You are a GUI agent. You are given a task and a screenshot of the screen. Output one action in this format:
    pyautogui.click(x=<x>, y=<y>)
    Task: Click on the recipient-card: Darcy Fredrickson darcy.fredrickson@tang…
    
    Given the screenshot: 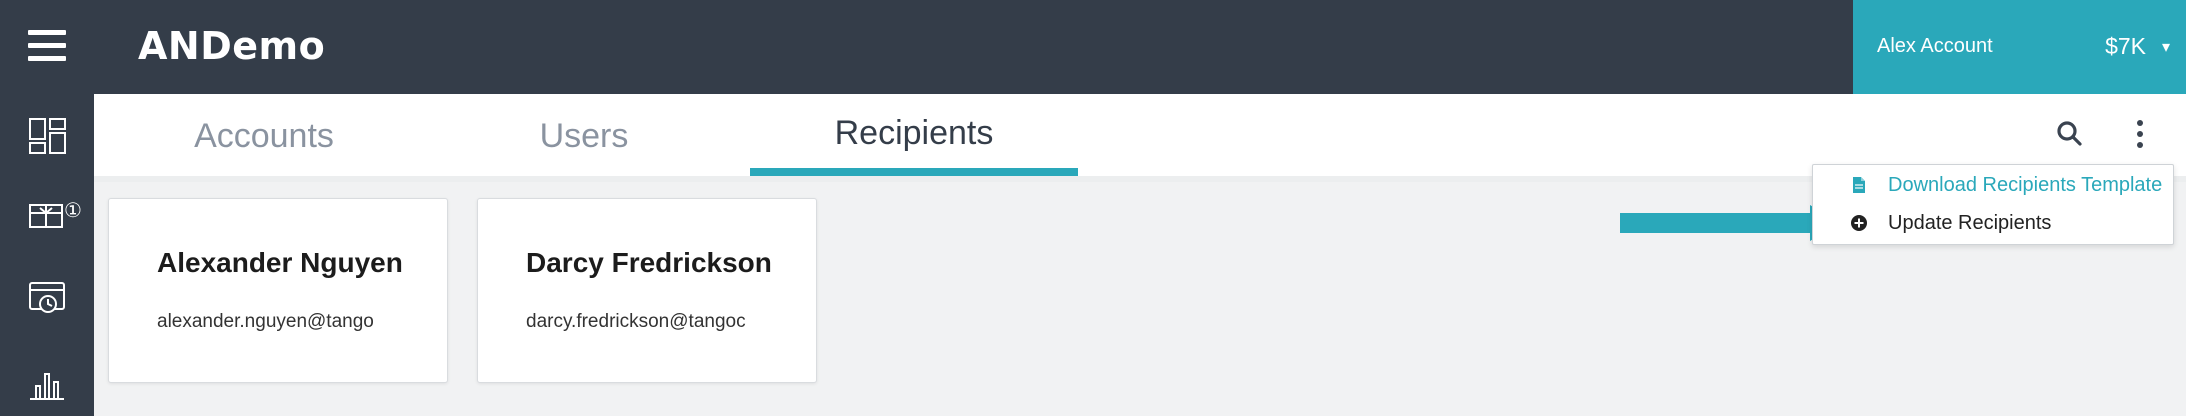 What is the action you would take?
    pyautogui.click(x=647, y=290)
    